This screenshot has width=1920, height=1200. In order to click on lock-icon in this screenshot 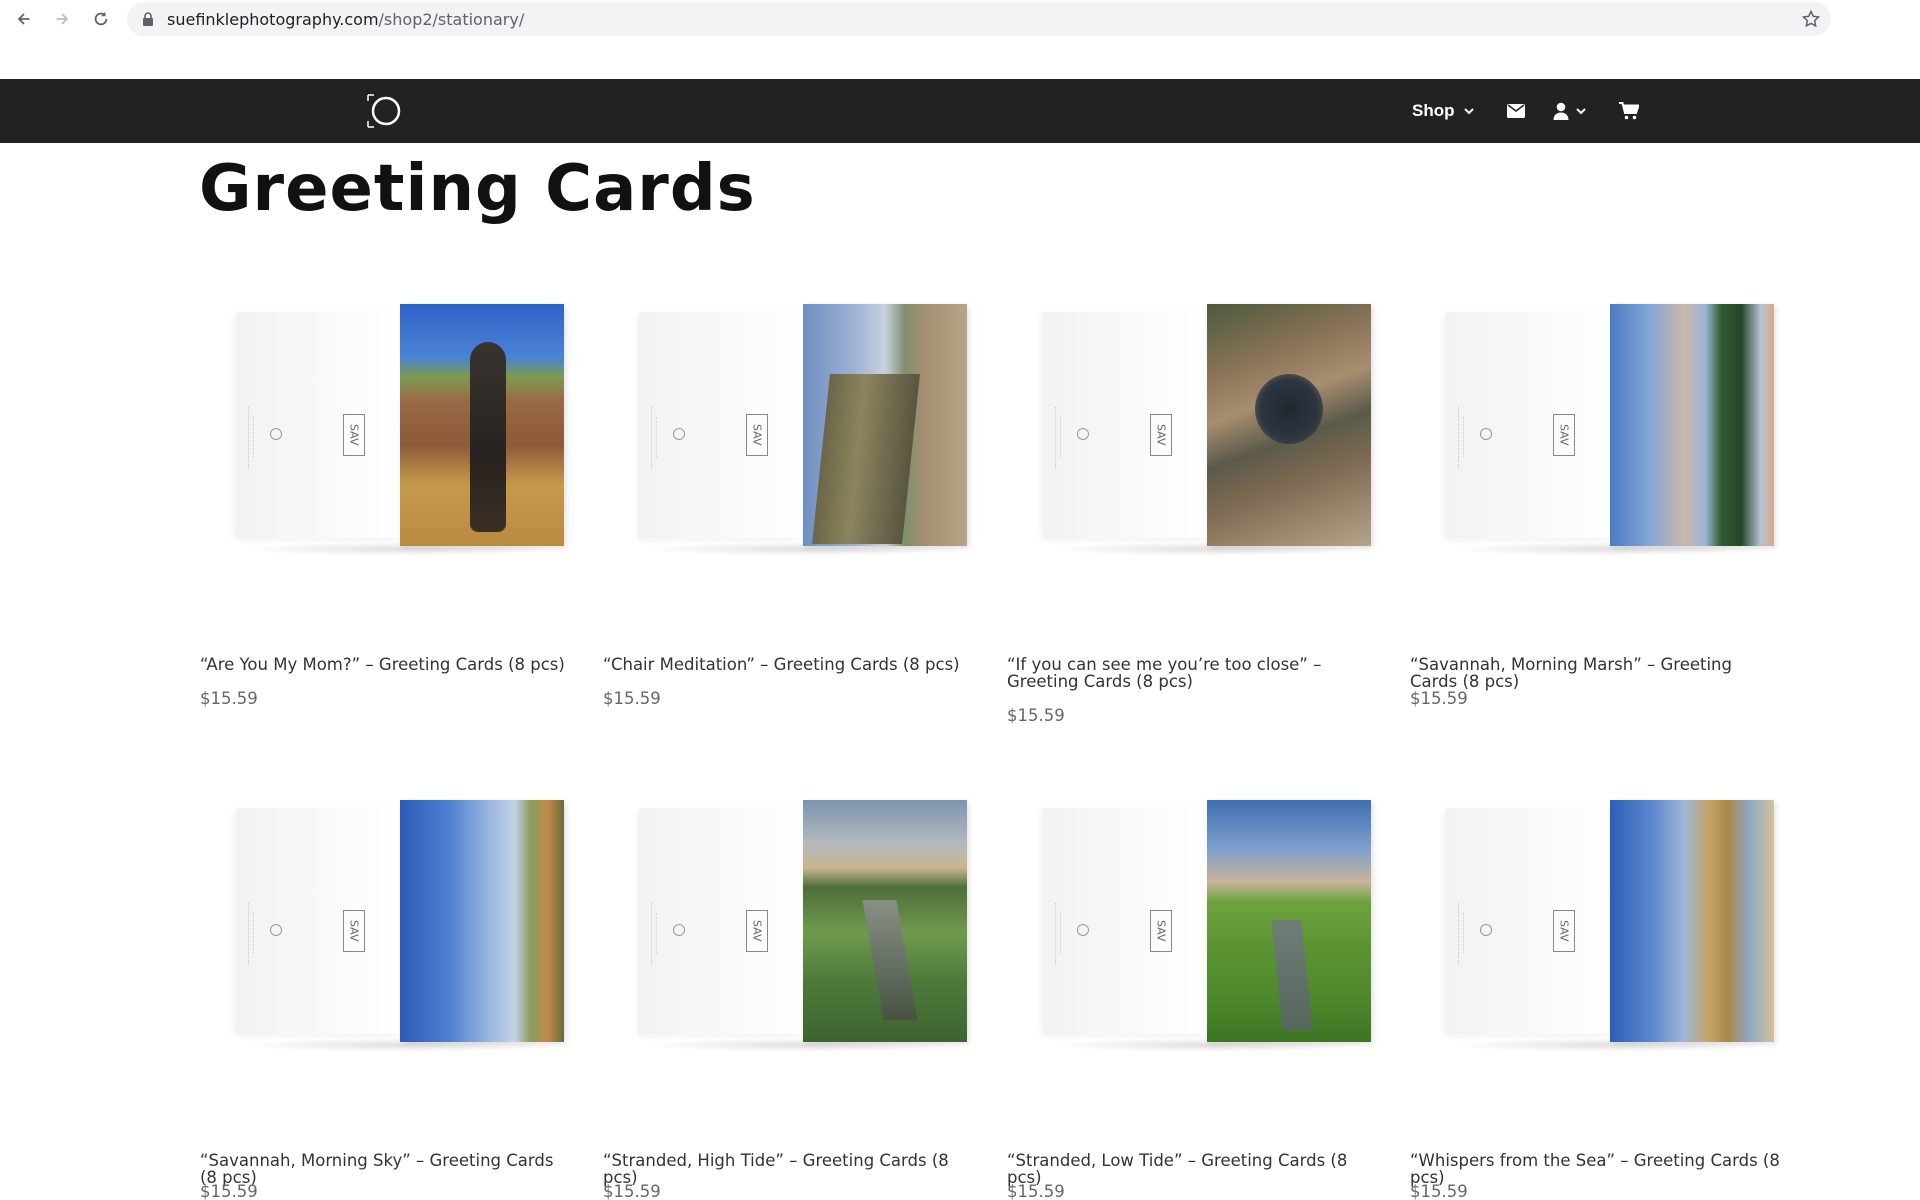, I will do `click(148, 19)`.